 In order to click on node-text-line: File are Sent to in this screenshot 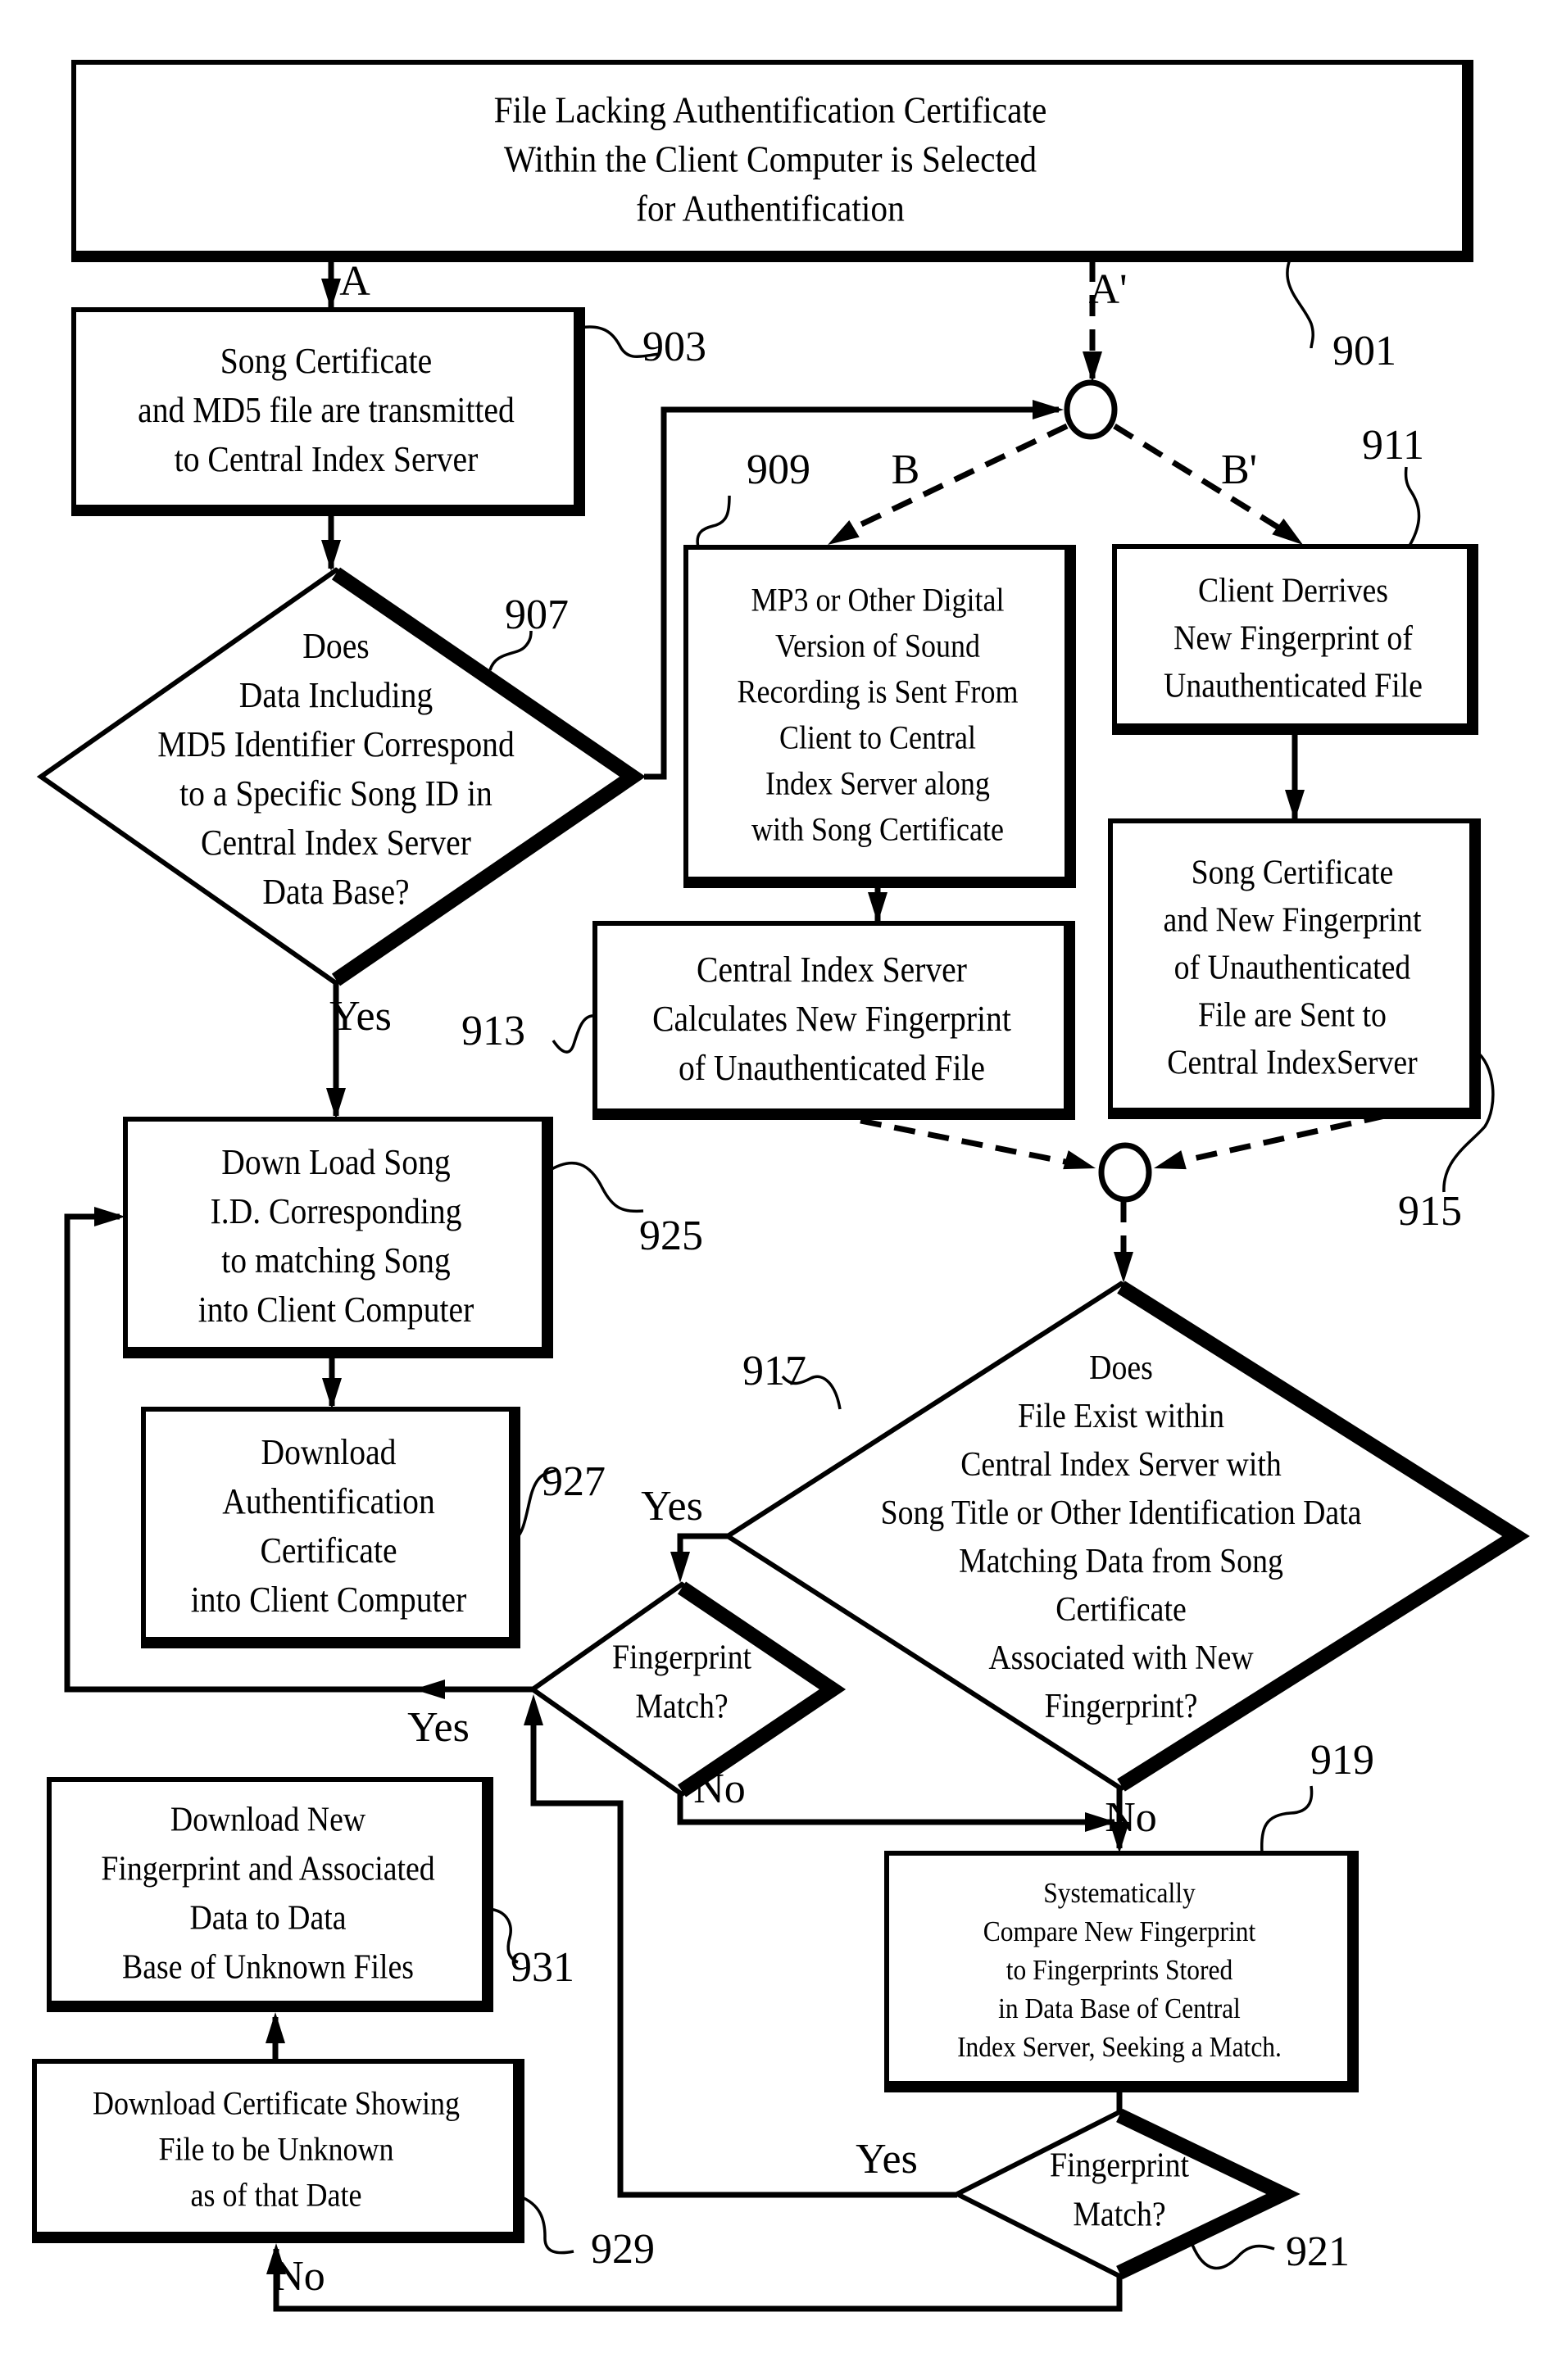, I will do `click(1292, 1015)`.